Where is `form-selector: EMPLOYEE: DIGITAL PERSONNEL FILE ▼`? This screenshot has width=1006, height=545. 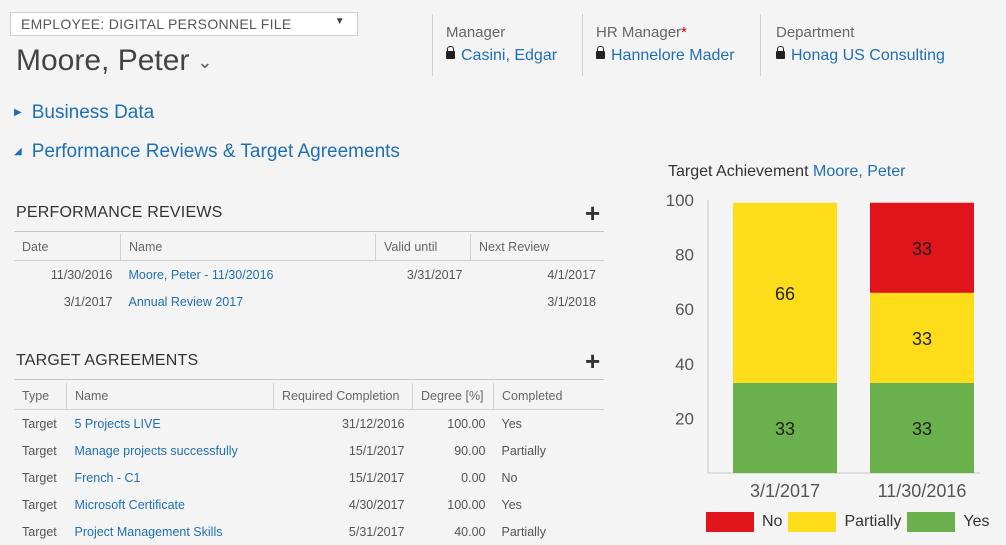
form-selector: EMPLOYEE: DIGITAL PERSONNEL FILE ▼ is located at coordinates (184, 24).